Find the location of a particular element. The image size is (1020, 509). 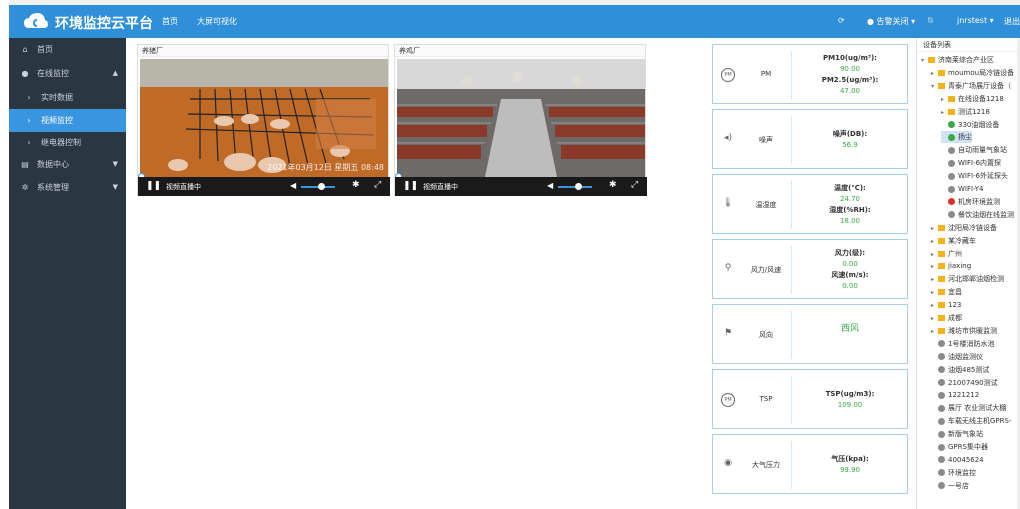

tree-node: ▸ 宜昌 is located at coordinates (946, 292).